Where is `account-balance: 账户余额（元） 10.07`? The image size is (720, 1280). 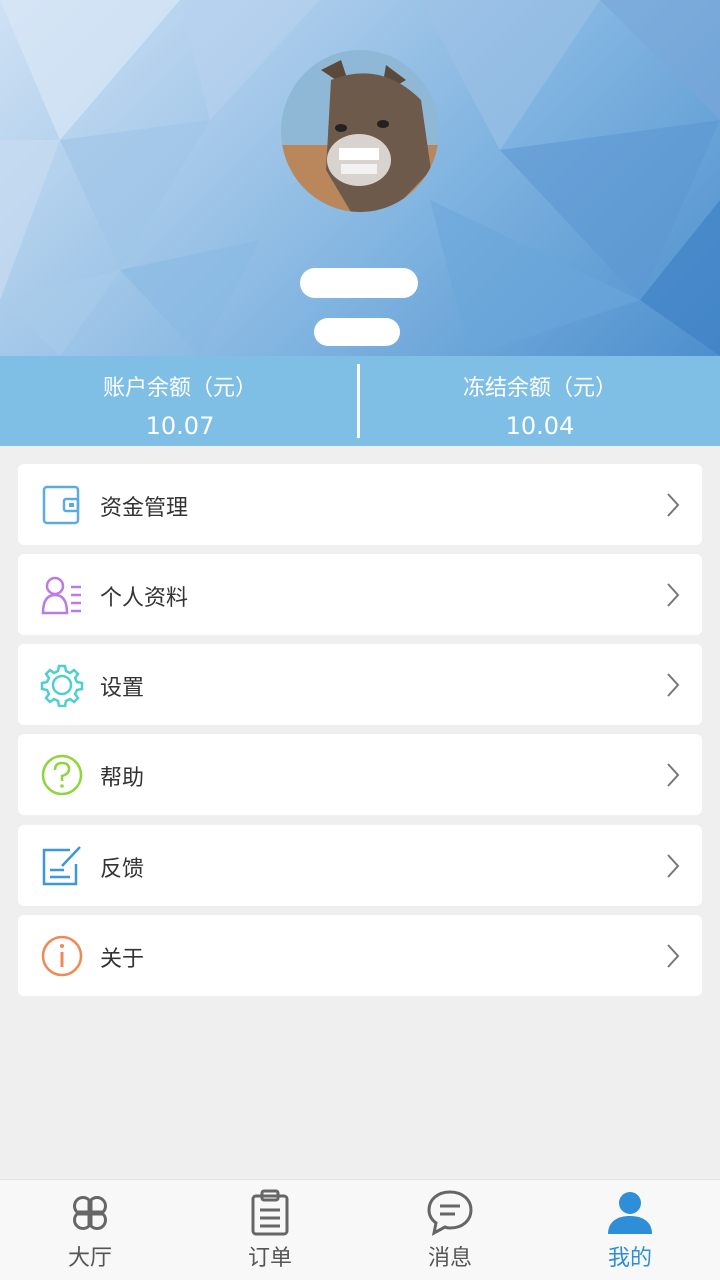
account-balance: 账户余额（元） 10.07 is located at coordinates (180, 401).